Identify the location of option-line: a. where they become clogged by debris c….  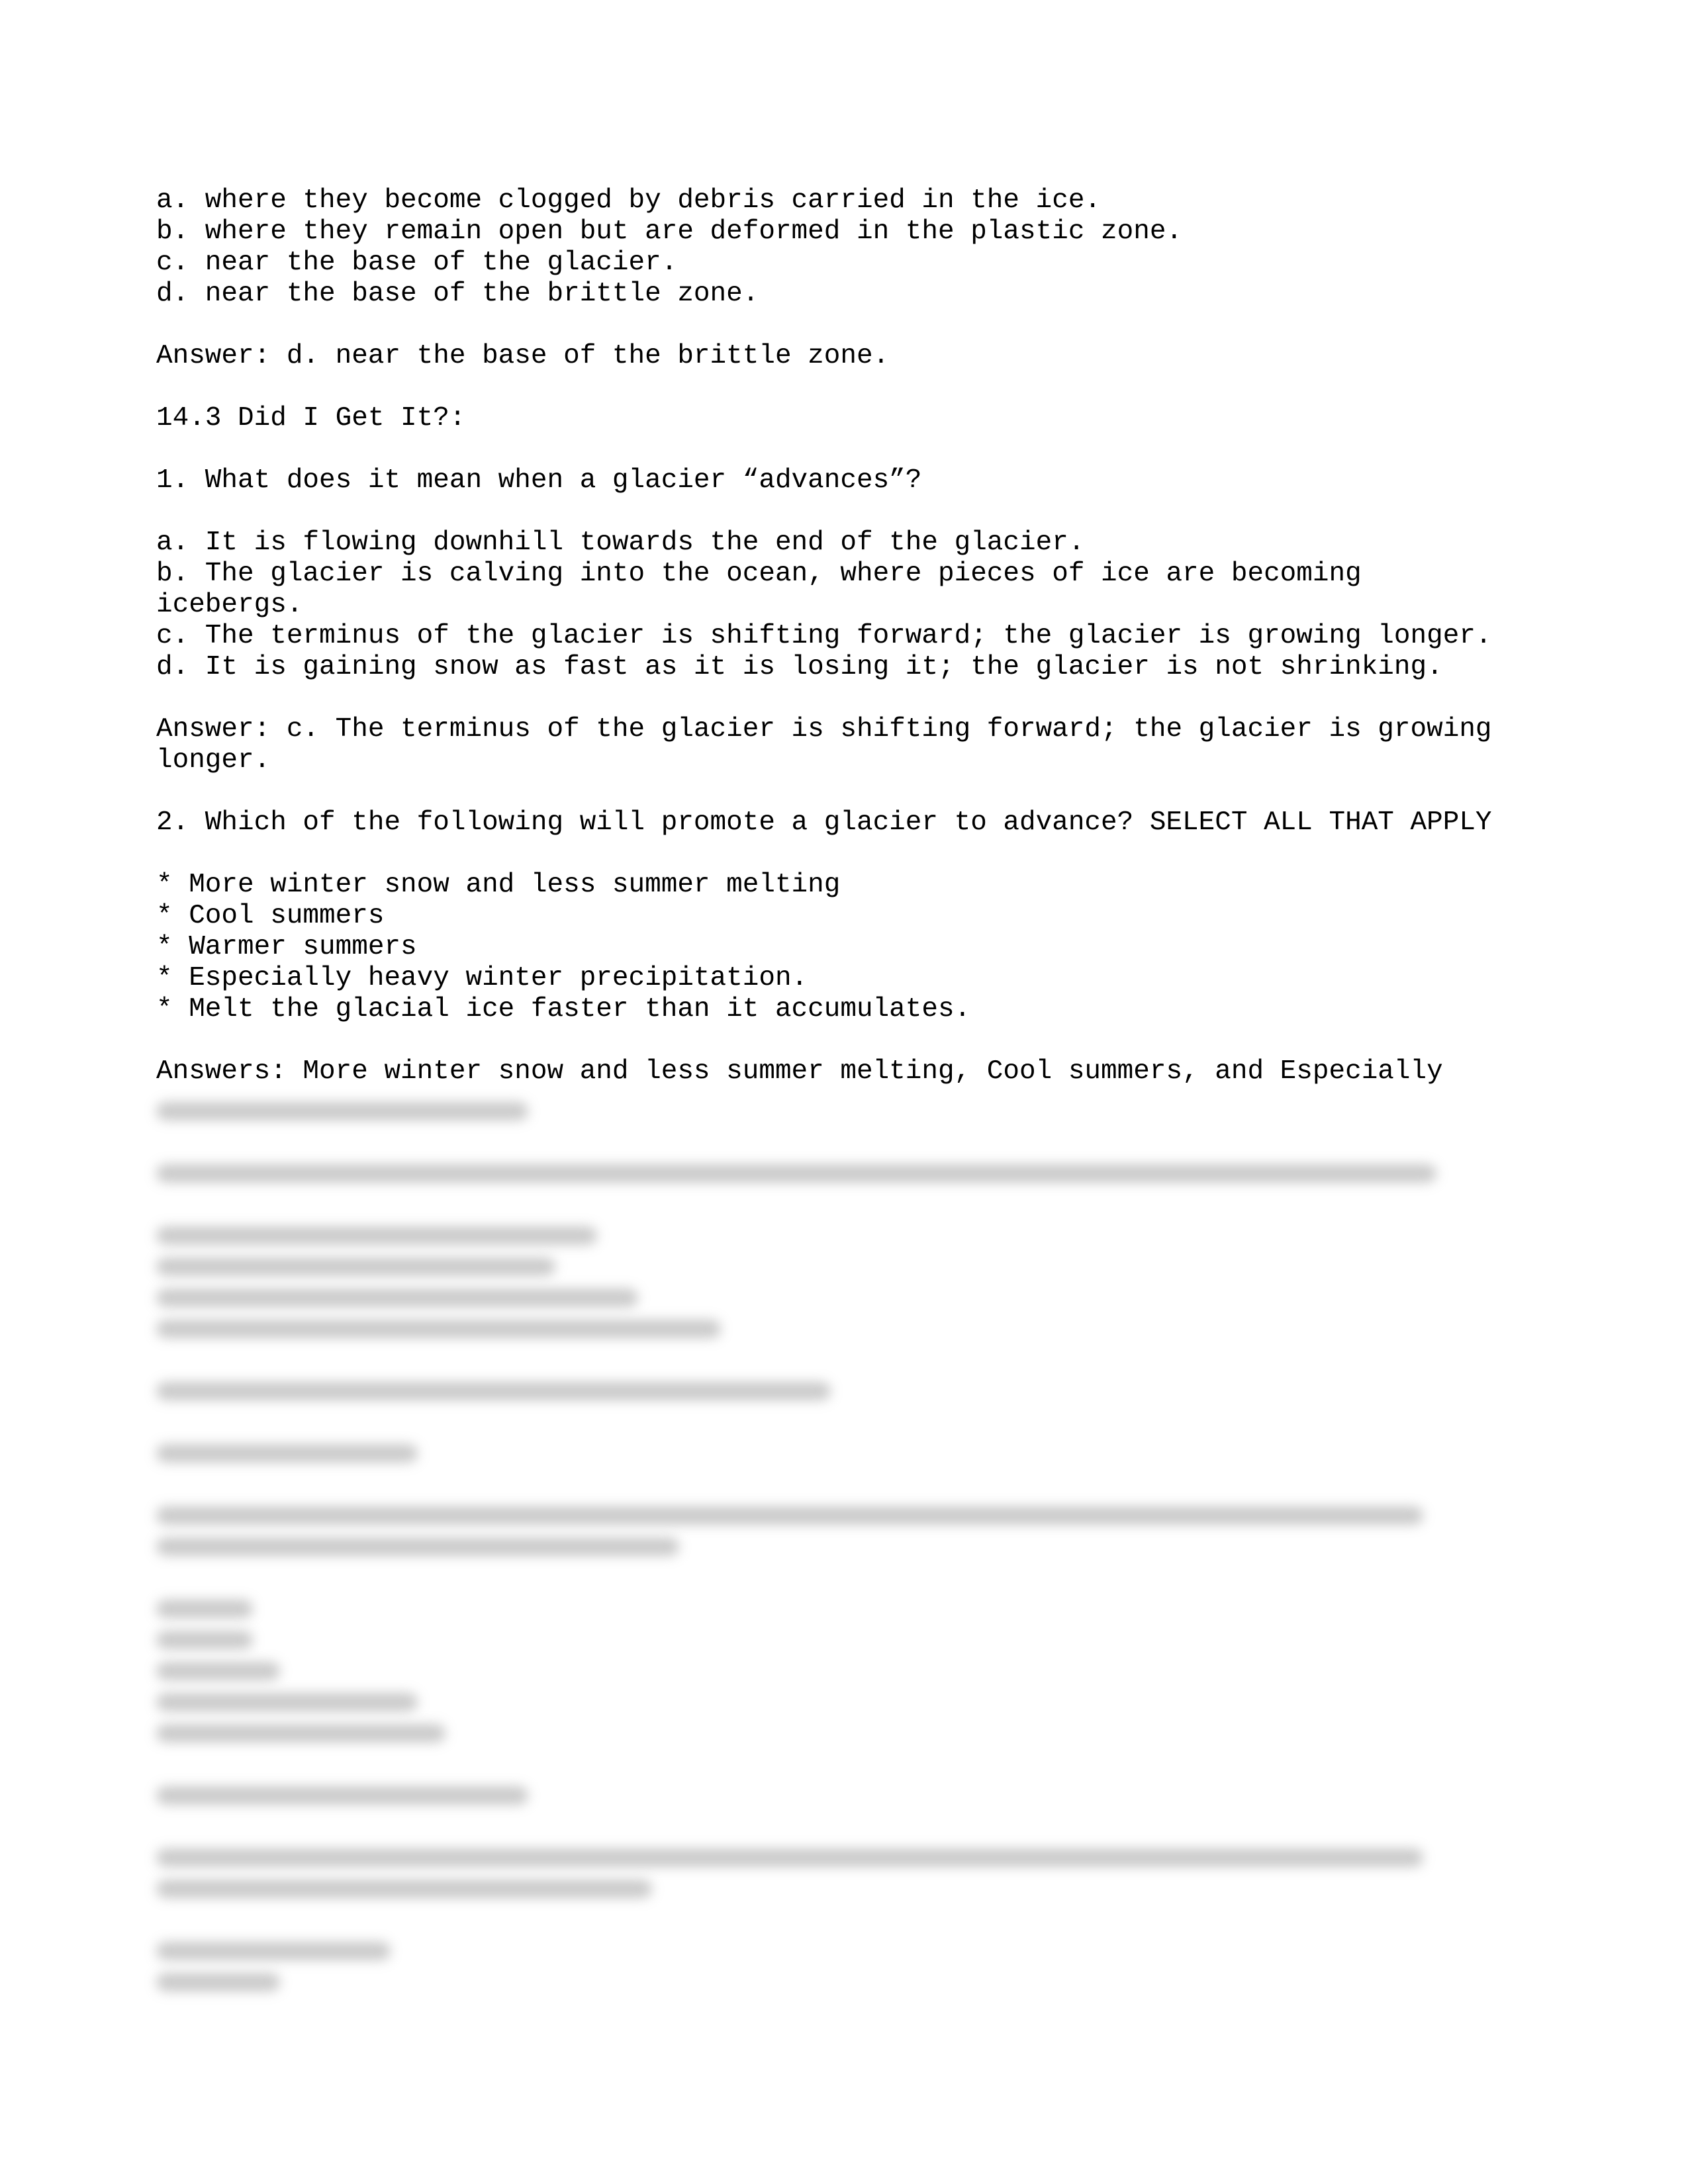
(629, 200).